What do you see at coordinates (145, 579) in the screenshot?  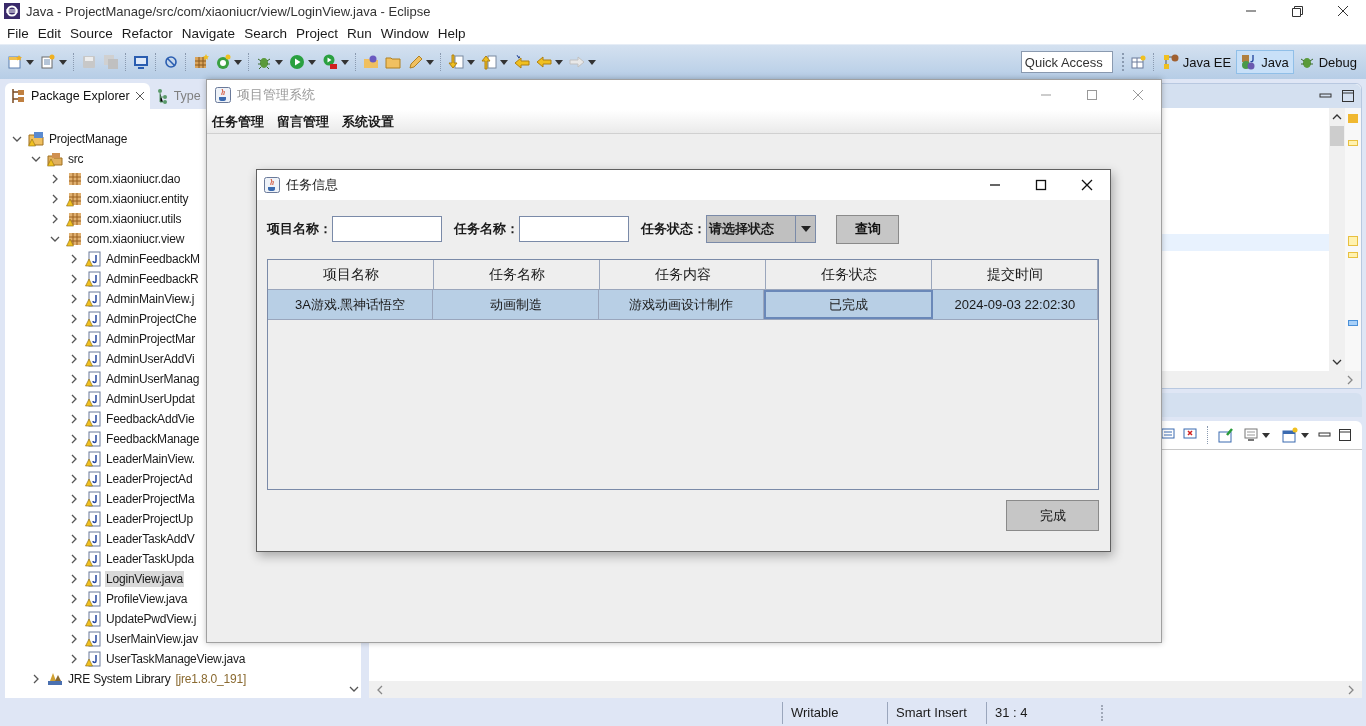 I see `tree-item: LoginView.java` at bounding box center [145, 579].